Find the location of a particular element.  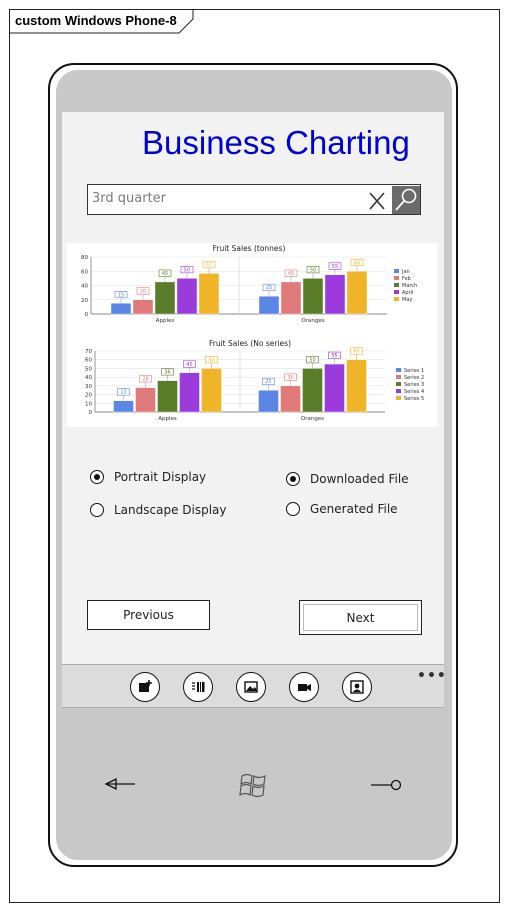

legend-label: Series 2 is located at coordinates (414, 378).